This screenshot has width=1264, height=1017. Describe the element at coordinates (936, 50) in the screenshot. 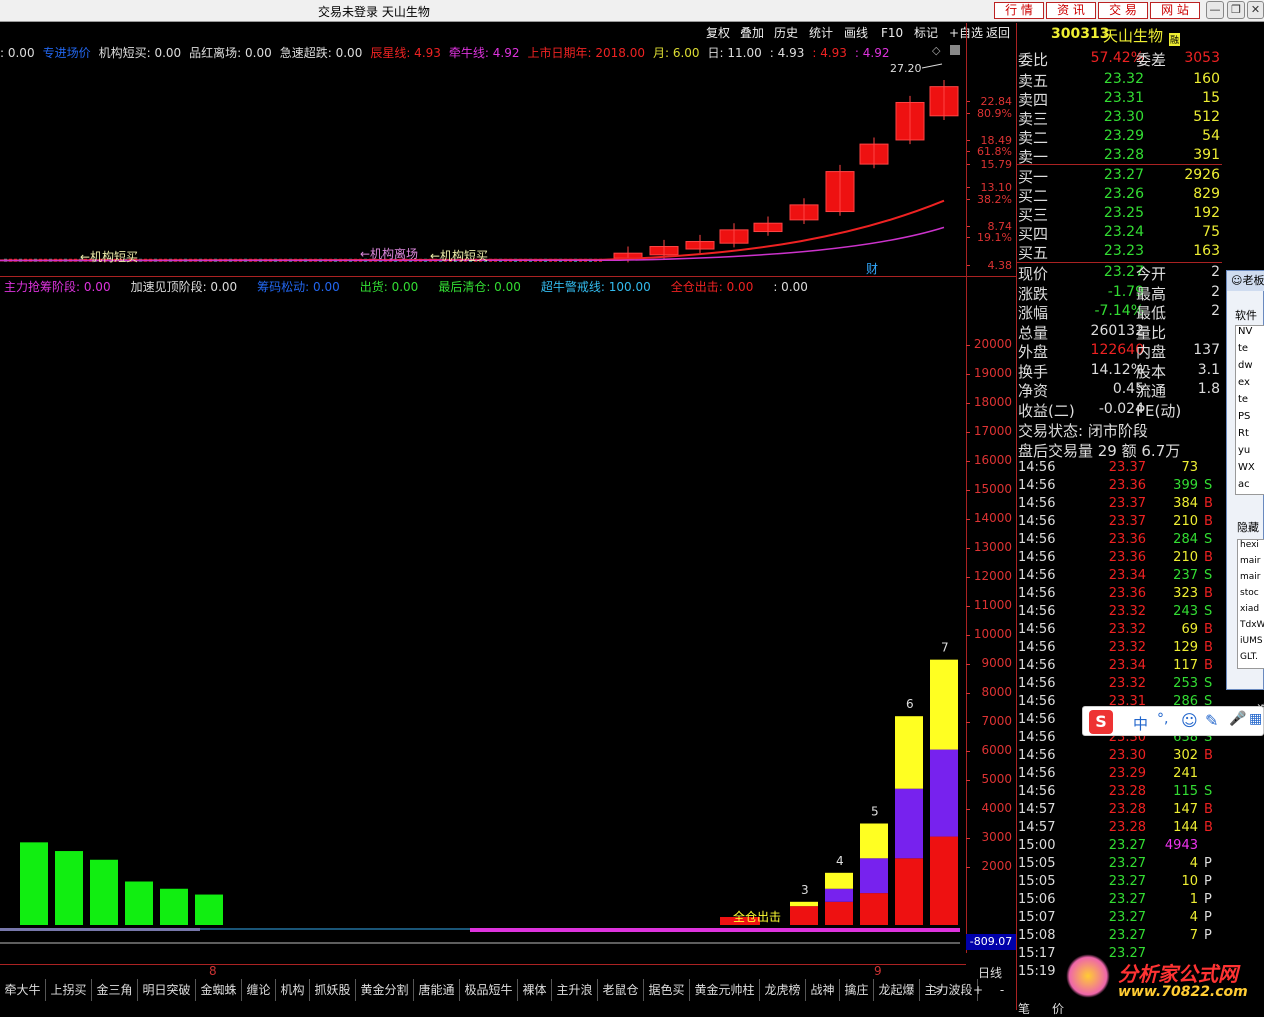

I see `diamond-icon: ◇` at that location.